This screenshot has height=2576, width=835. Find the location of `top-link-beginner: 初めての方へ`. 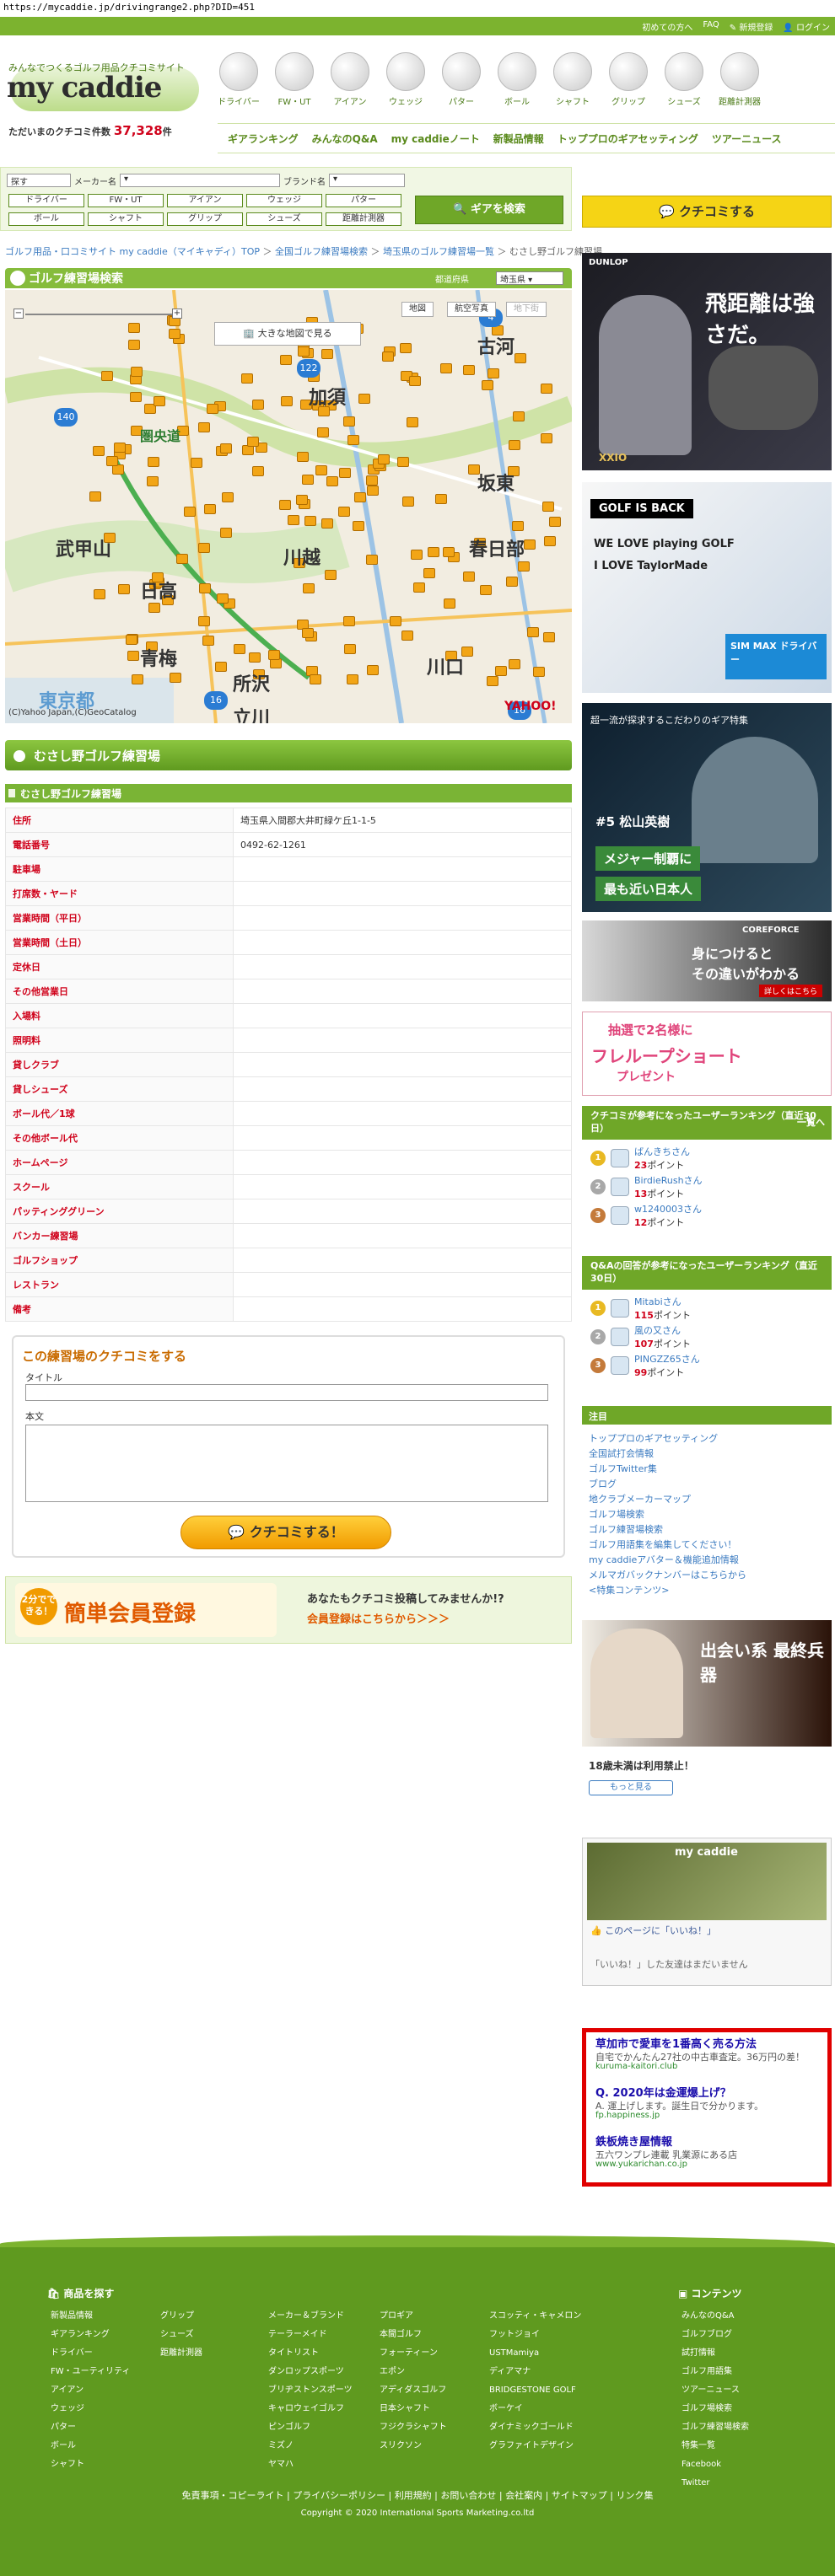

top-link-beginner: 初めての方へ is located at coordinates (667, 26).